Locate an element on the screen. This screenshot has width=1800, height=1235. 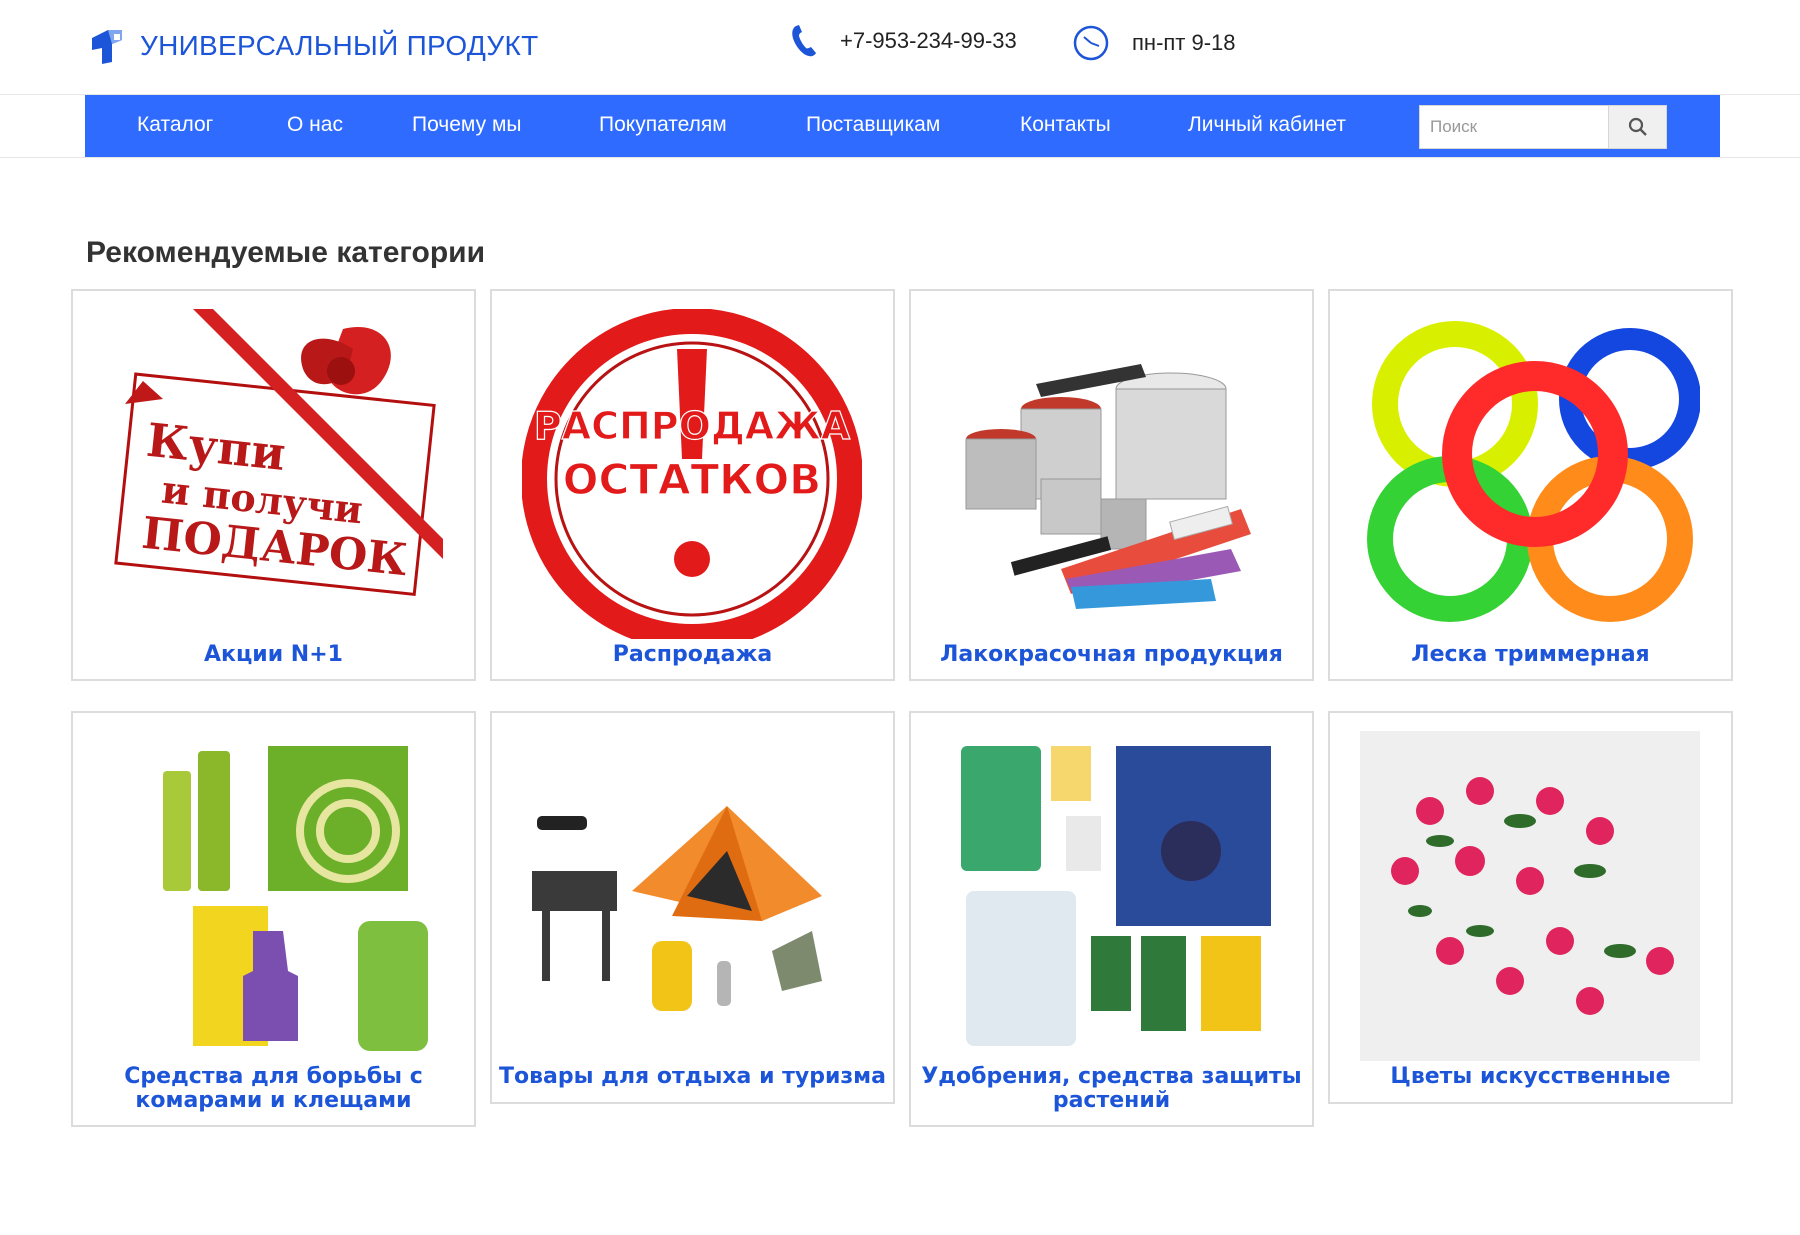
sale-badge-image: РАСПРОДАЖА ОСТАТКОВ is located at coordinates (692, 474).